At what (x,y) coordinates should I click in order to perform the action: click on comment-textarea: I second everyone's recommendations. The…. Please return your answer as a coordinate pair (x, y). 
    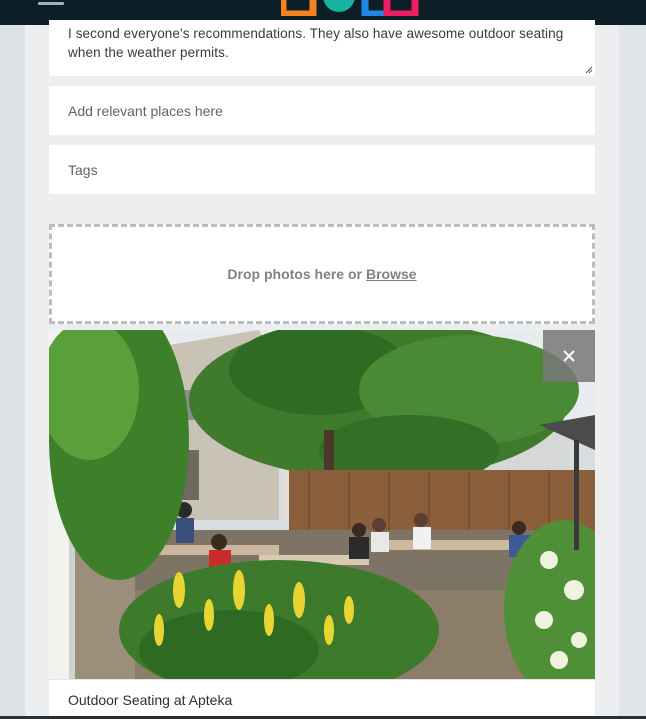
    Looking at the image, I should click on (322, 48).